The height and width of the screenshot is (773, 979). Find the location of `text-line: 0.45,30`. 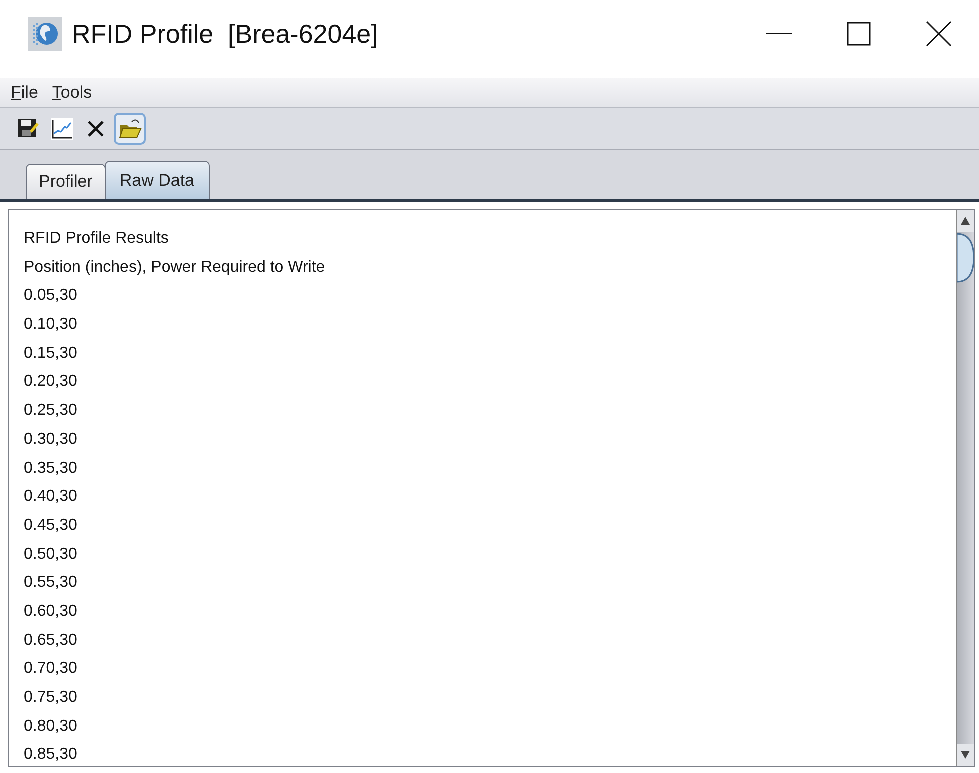

text-line: 0.45,30 is located at coordinates (51, 526).